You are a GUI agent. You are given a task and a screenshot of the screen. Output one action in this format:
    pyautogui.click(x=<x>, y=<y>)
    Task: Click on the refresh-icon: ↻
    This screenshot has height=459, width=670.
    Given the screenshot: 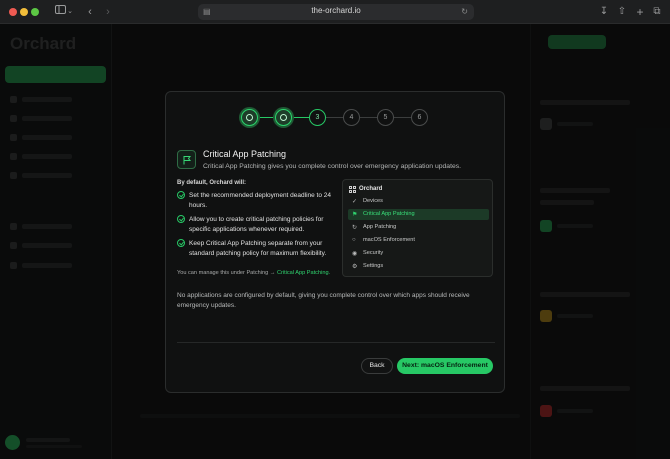 What is the action you would take?
    pyautogui.click(x=355, y=228)
    